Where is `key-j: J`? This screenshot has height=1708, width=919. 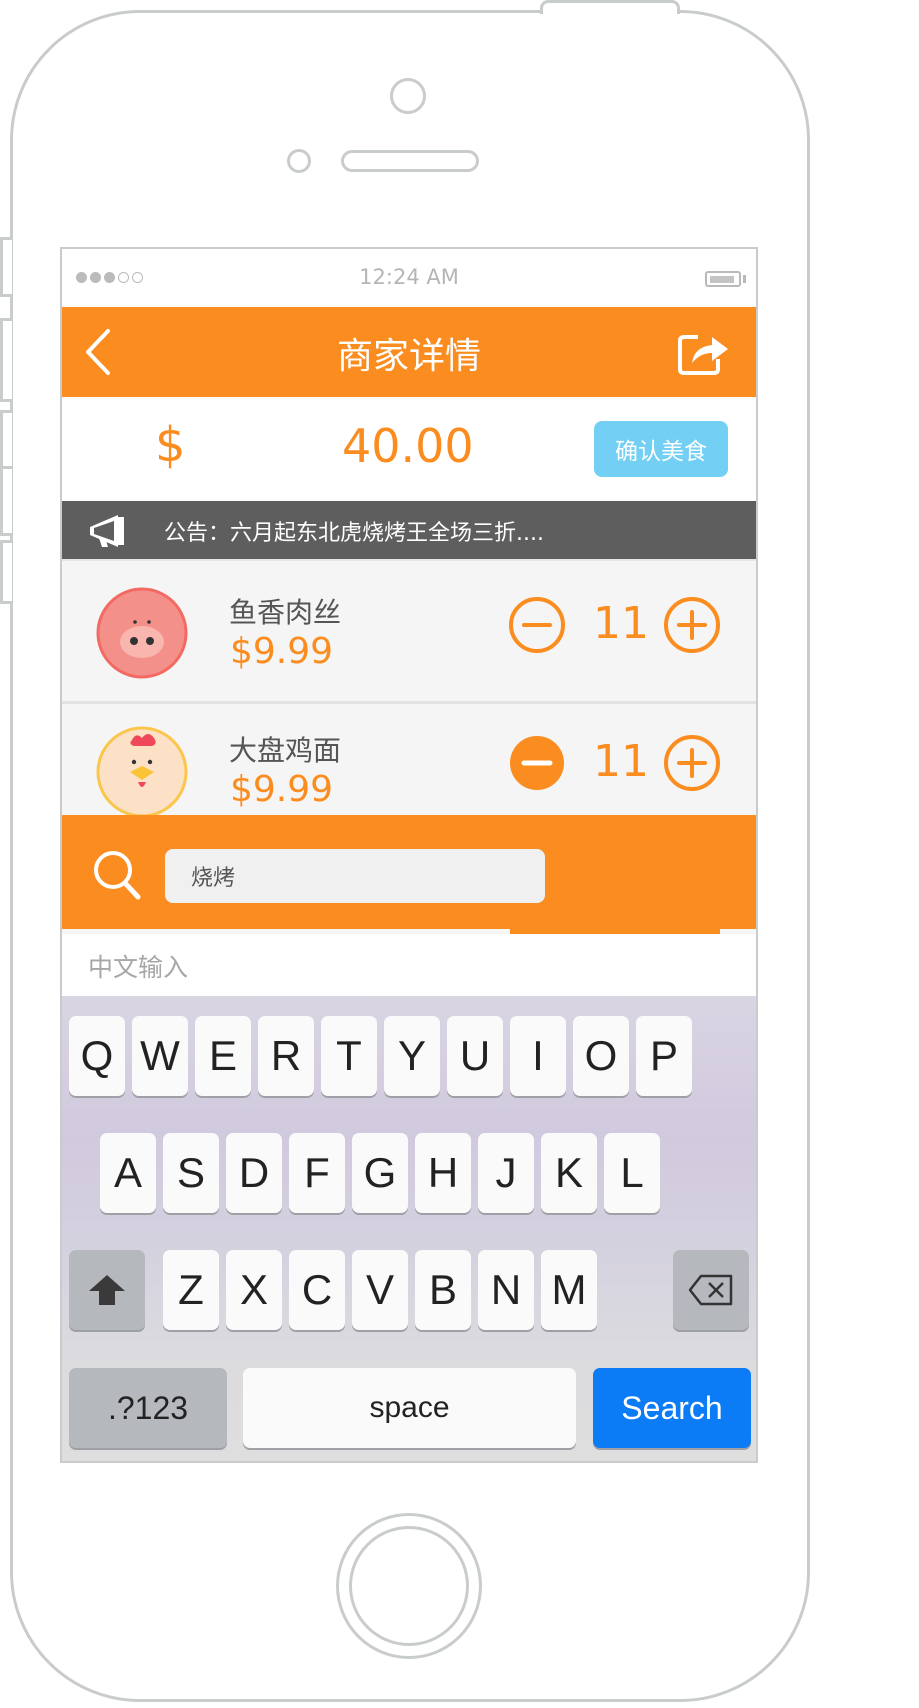
key-j: J is located at coordinates (506, 1173).